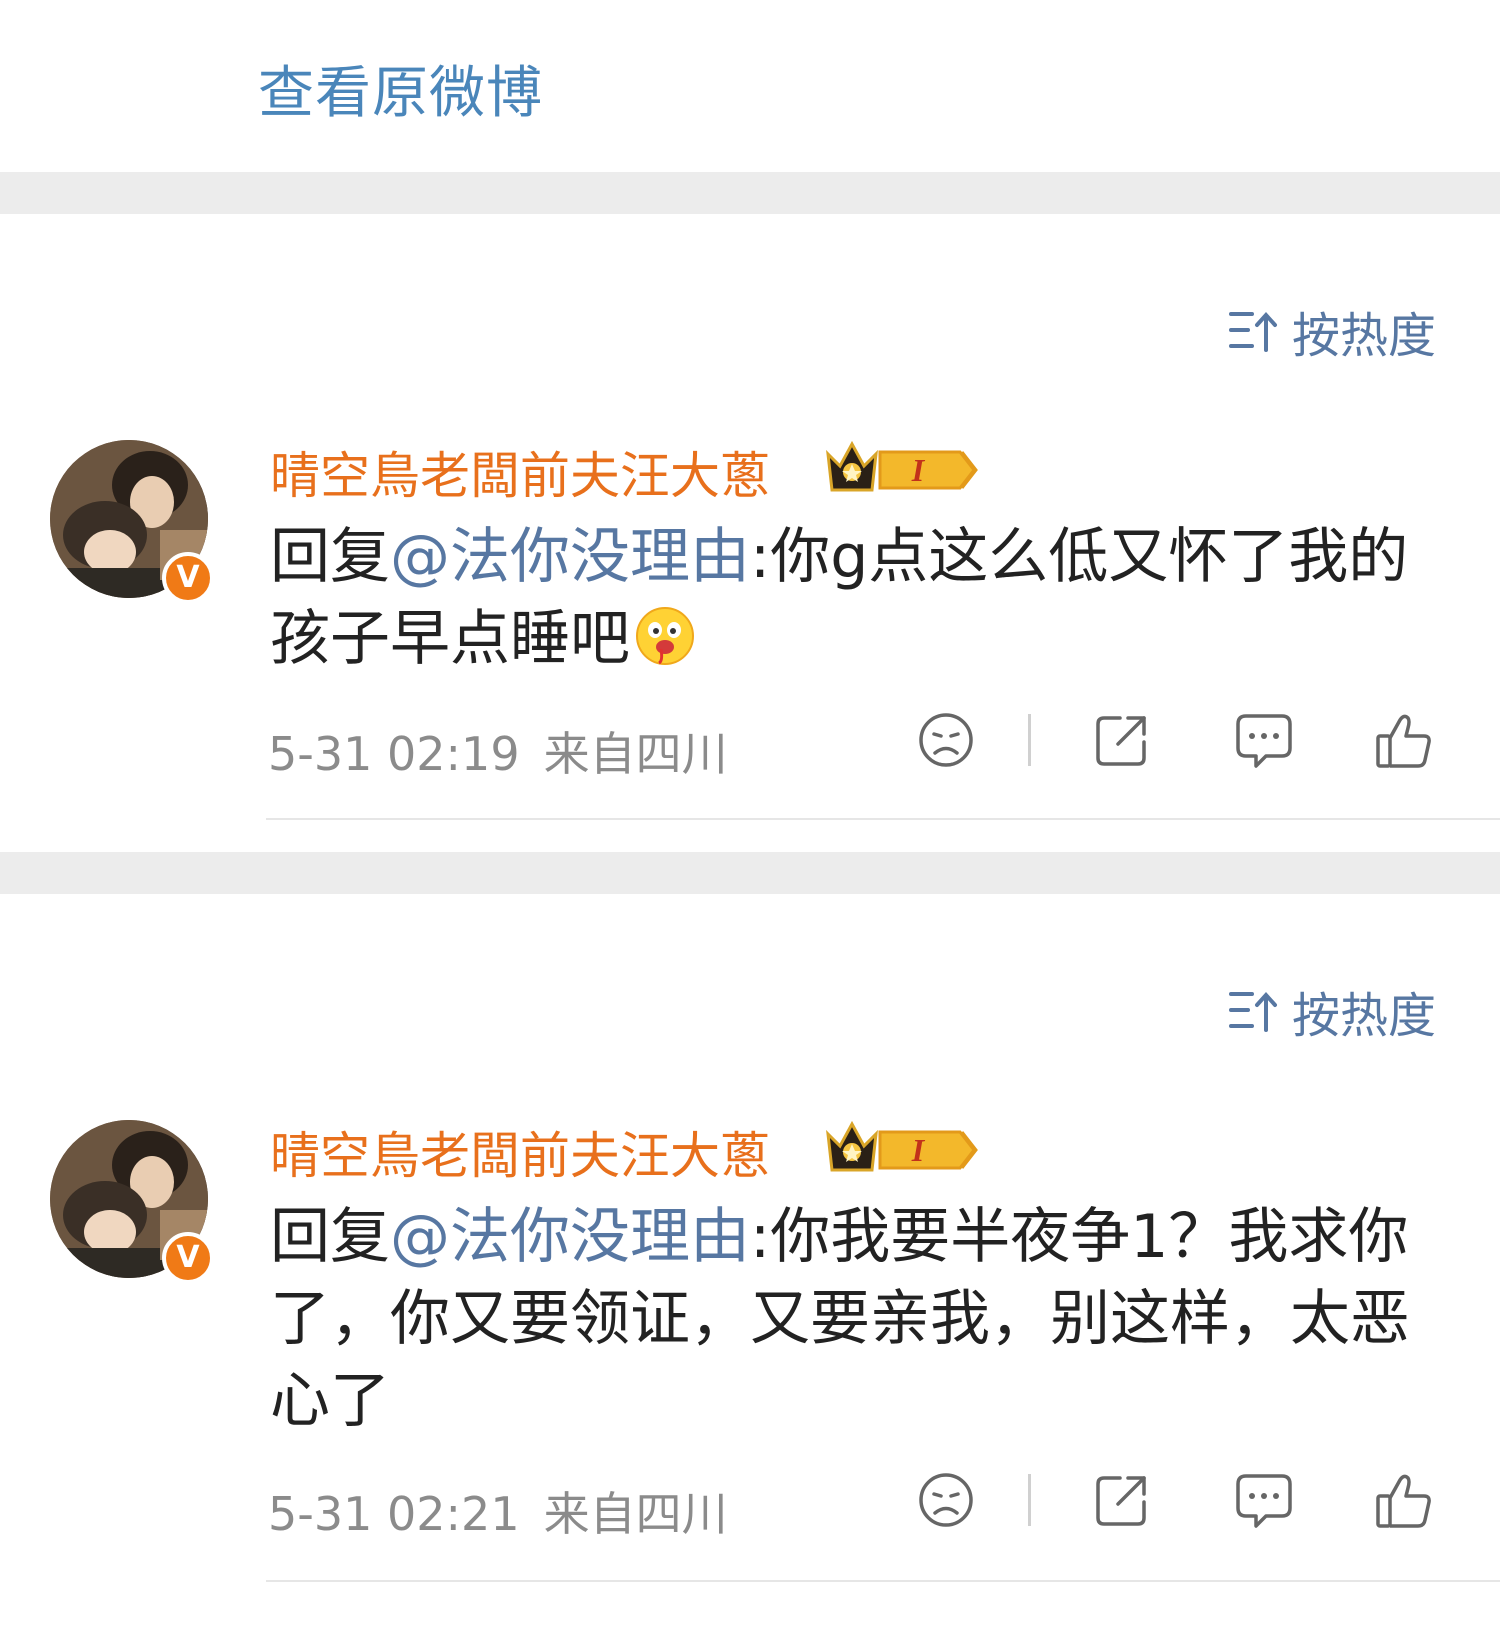 The image size is (1500, 1632). Describe the element at coordinates (665, 636) in the screenshot. I see `drool-emoji-icon` at that location.